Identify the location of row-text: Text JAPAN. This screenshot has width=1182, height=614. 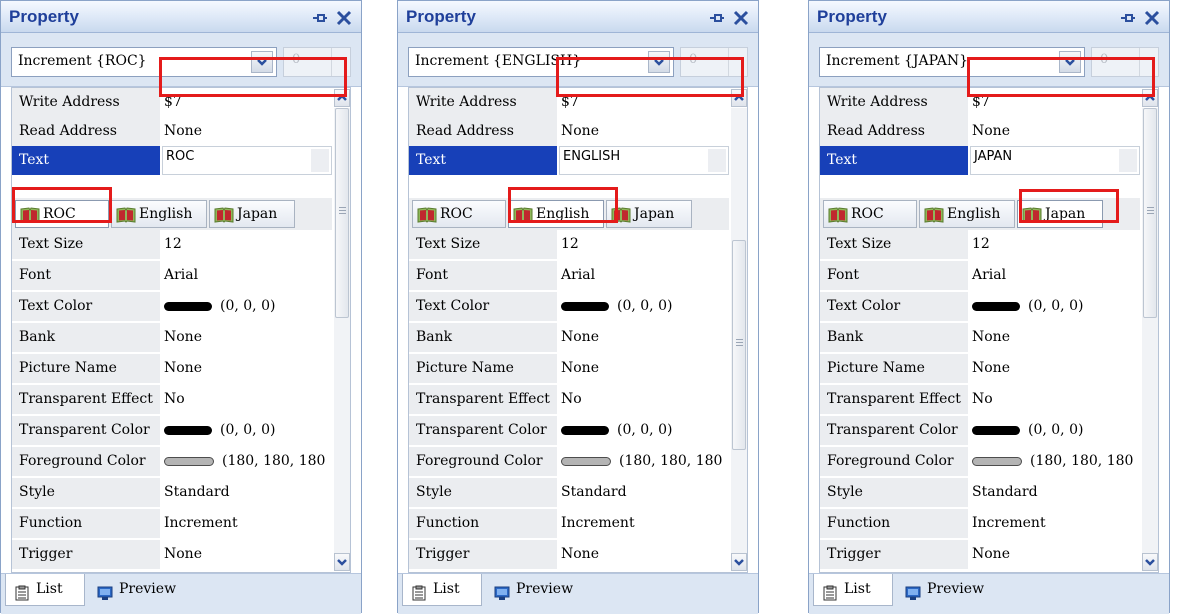
(980, 160).